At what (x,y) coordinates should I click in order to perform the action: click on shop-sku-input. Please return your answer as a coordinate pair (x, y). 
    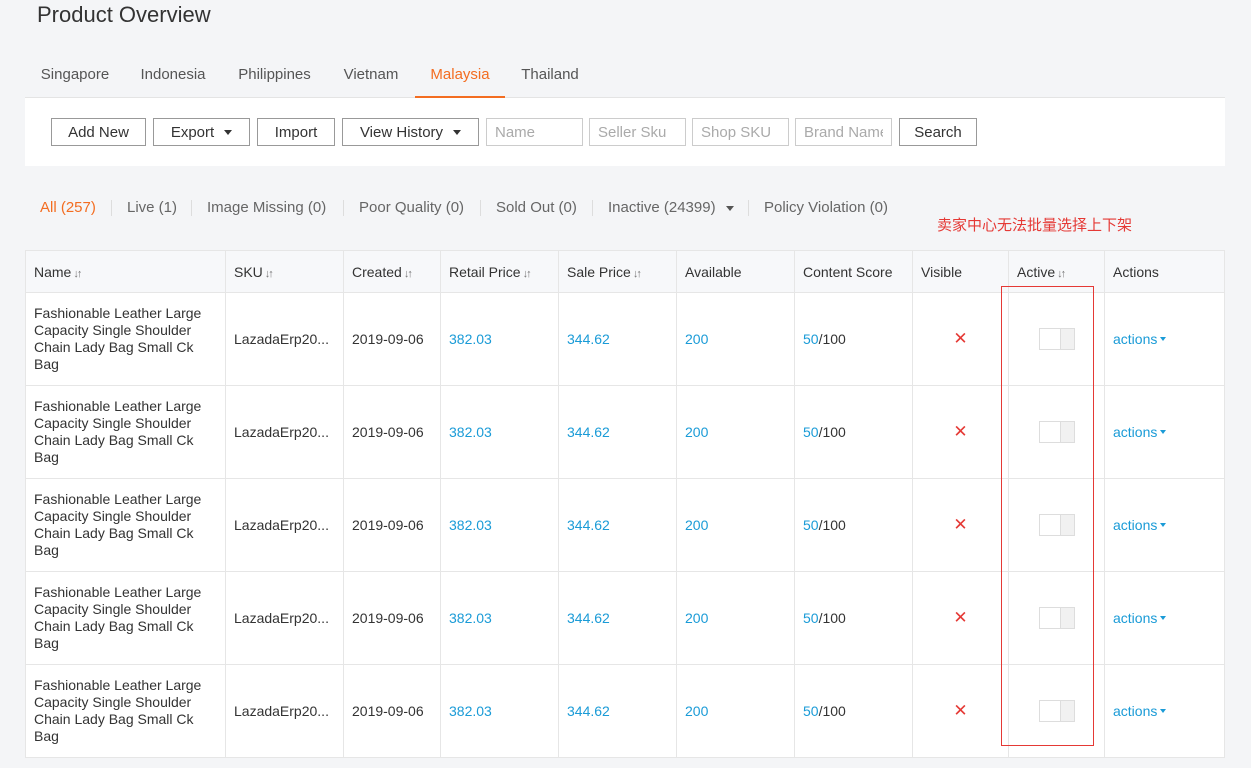
    Looking at the image, I should click on (740, 132).